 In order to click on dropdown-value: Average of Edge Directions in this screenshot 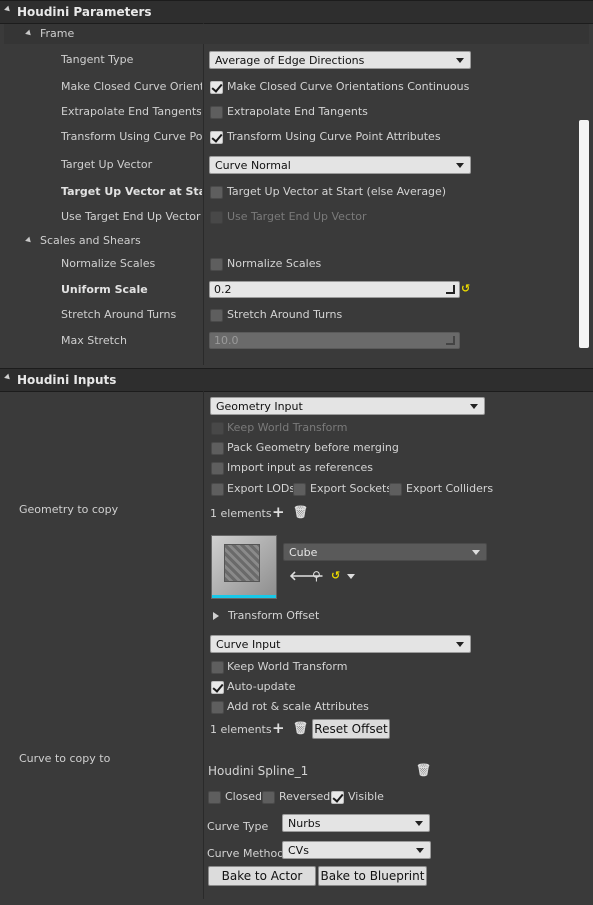, I will do `click(290, 60)`.